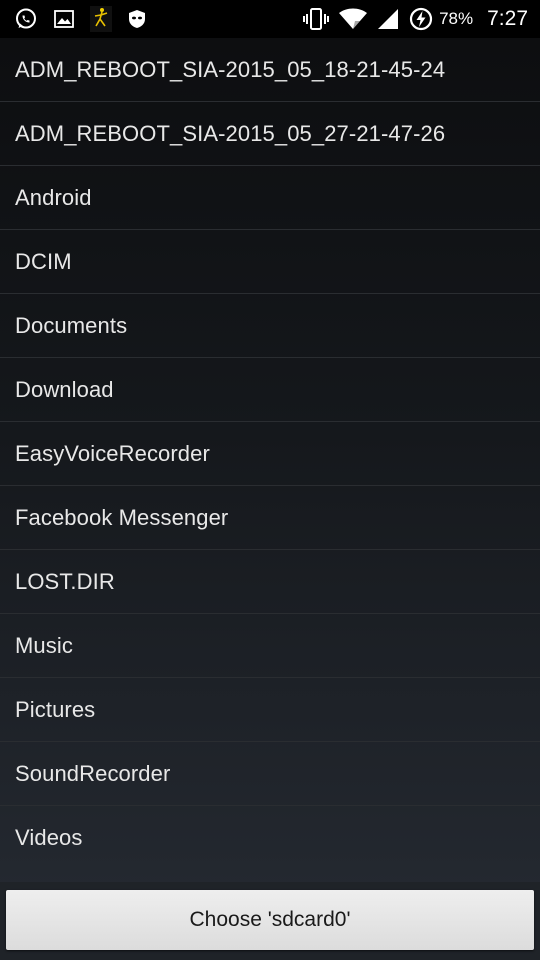 Image resolution: width=540 pixels, height=960 pixels. I want to click on folder-item: Download, so click(270, 390).